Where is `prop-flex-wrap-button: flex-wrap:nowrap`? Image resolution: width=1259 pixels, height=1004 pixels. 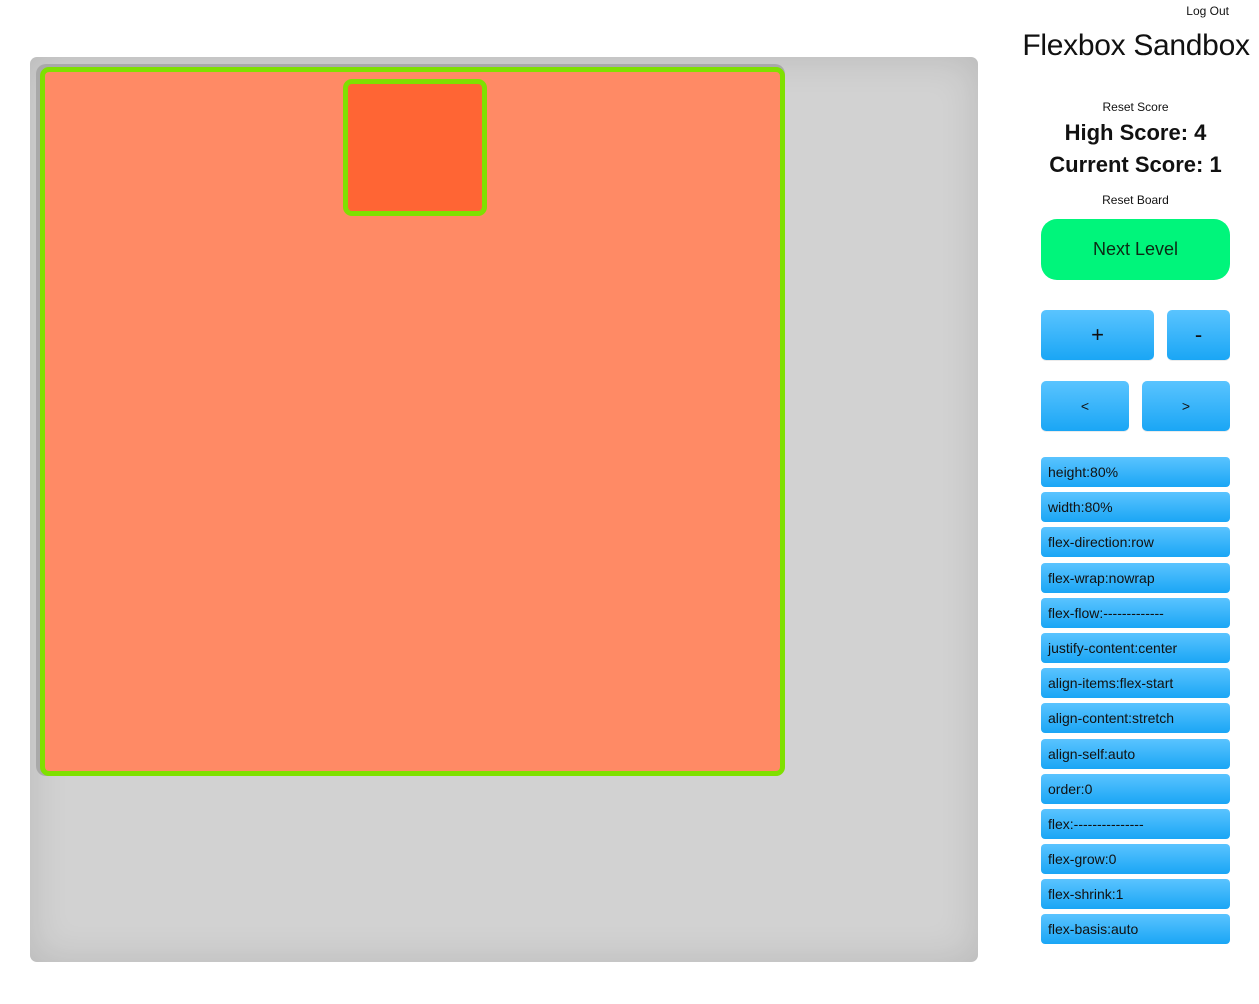
prop-flex-wrap-button: flex-wrap:nowrap is located at coordinates (1135, 577).